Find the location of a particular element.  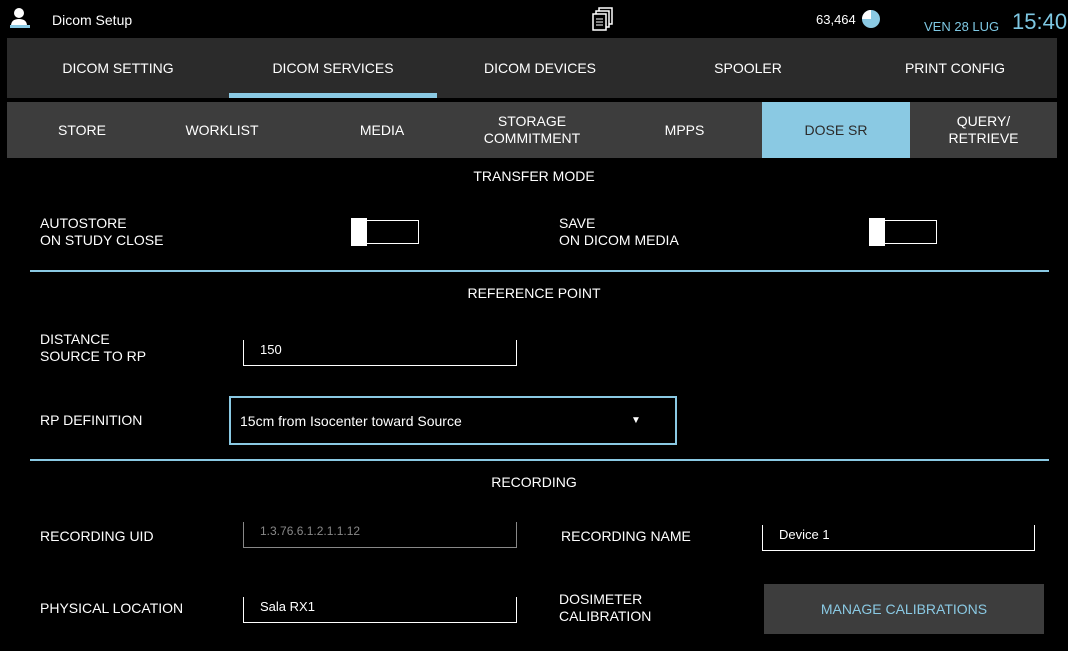

recording-uid-input: 1.3.76.6.1.2.1.1.12 is located at coordinates (380, 535).